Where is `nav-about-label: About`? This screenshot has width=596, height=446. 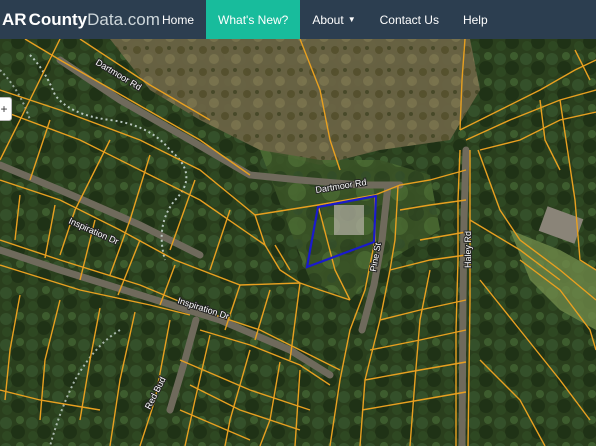 nav-about-label: About is located at coordinates (328, 19).